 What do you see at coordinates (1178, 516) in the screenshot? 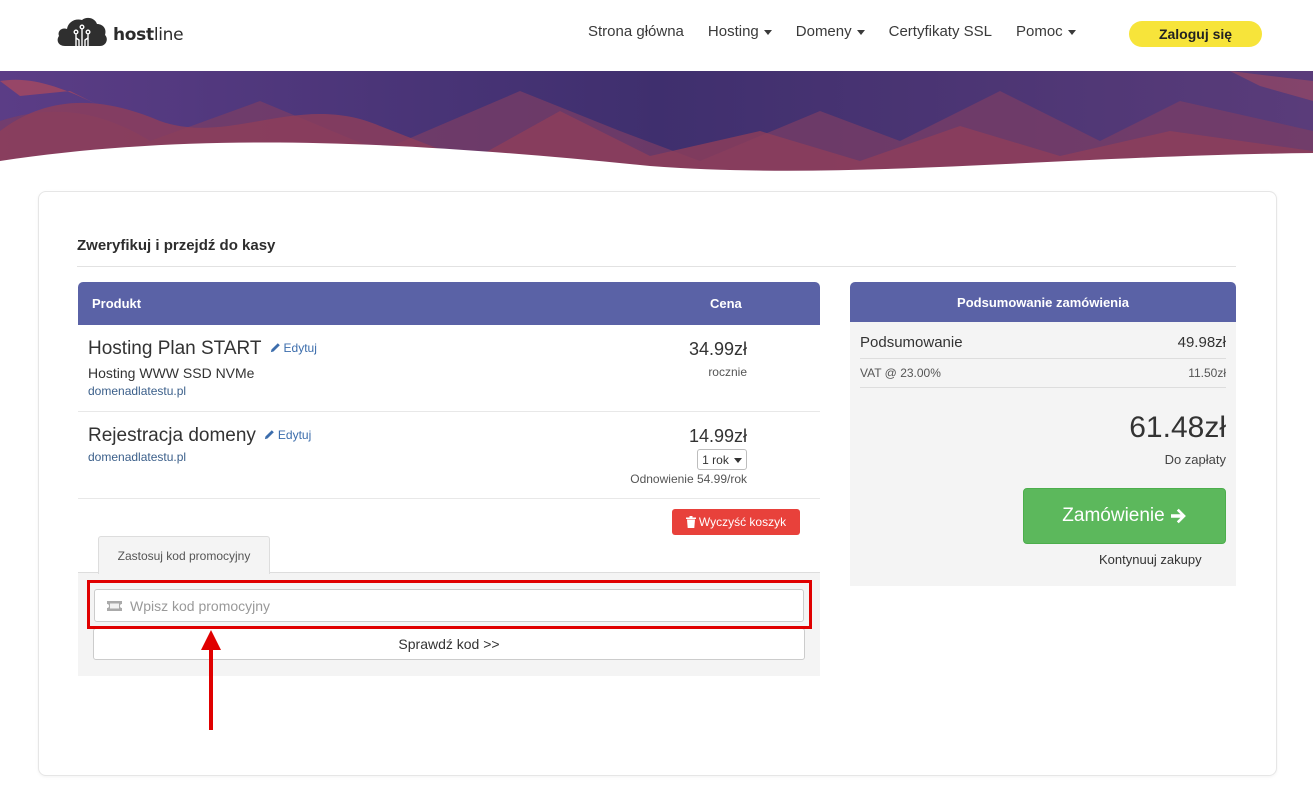
I see `arrow-right-icon` at bounding box center [1178, 516].